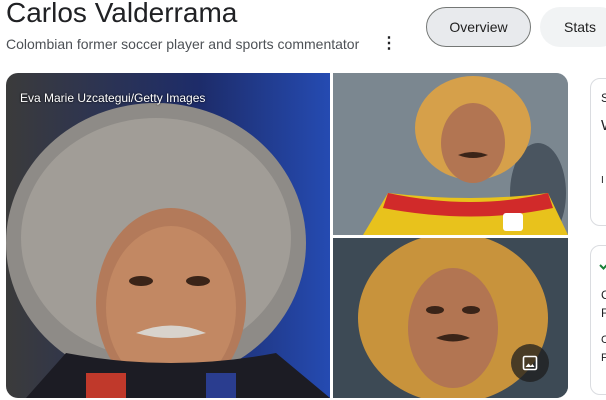 The width and height of the screenshot is (606, 400). What do you see at coordinates (122, 14) in the screenshot?
I see `page-title: Carlos Valderrama` at bounding box center [122, 14].